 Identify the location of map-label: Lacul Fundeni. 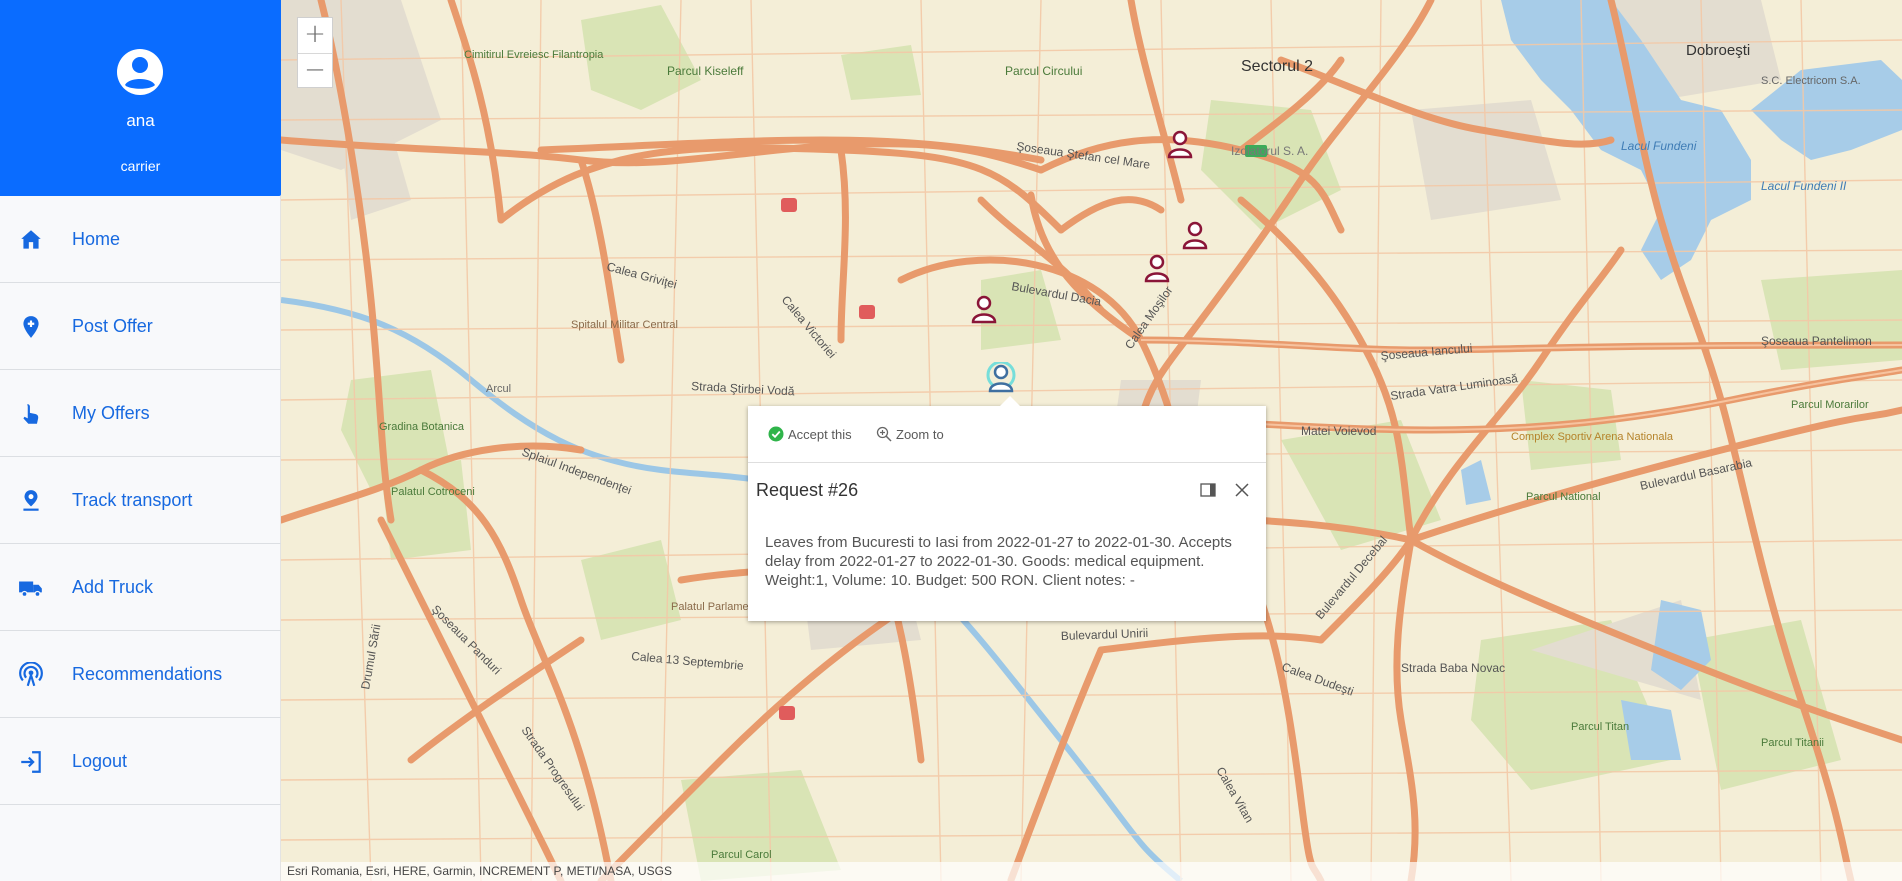
(1659, 146).